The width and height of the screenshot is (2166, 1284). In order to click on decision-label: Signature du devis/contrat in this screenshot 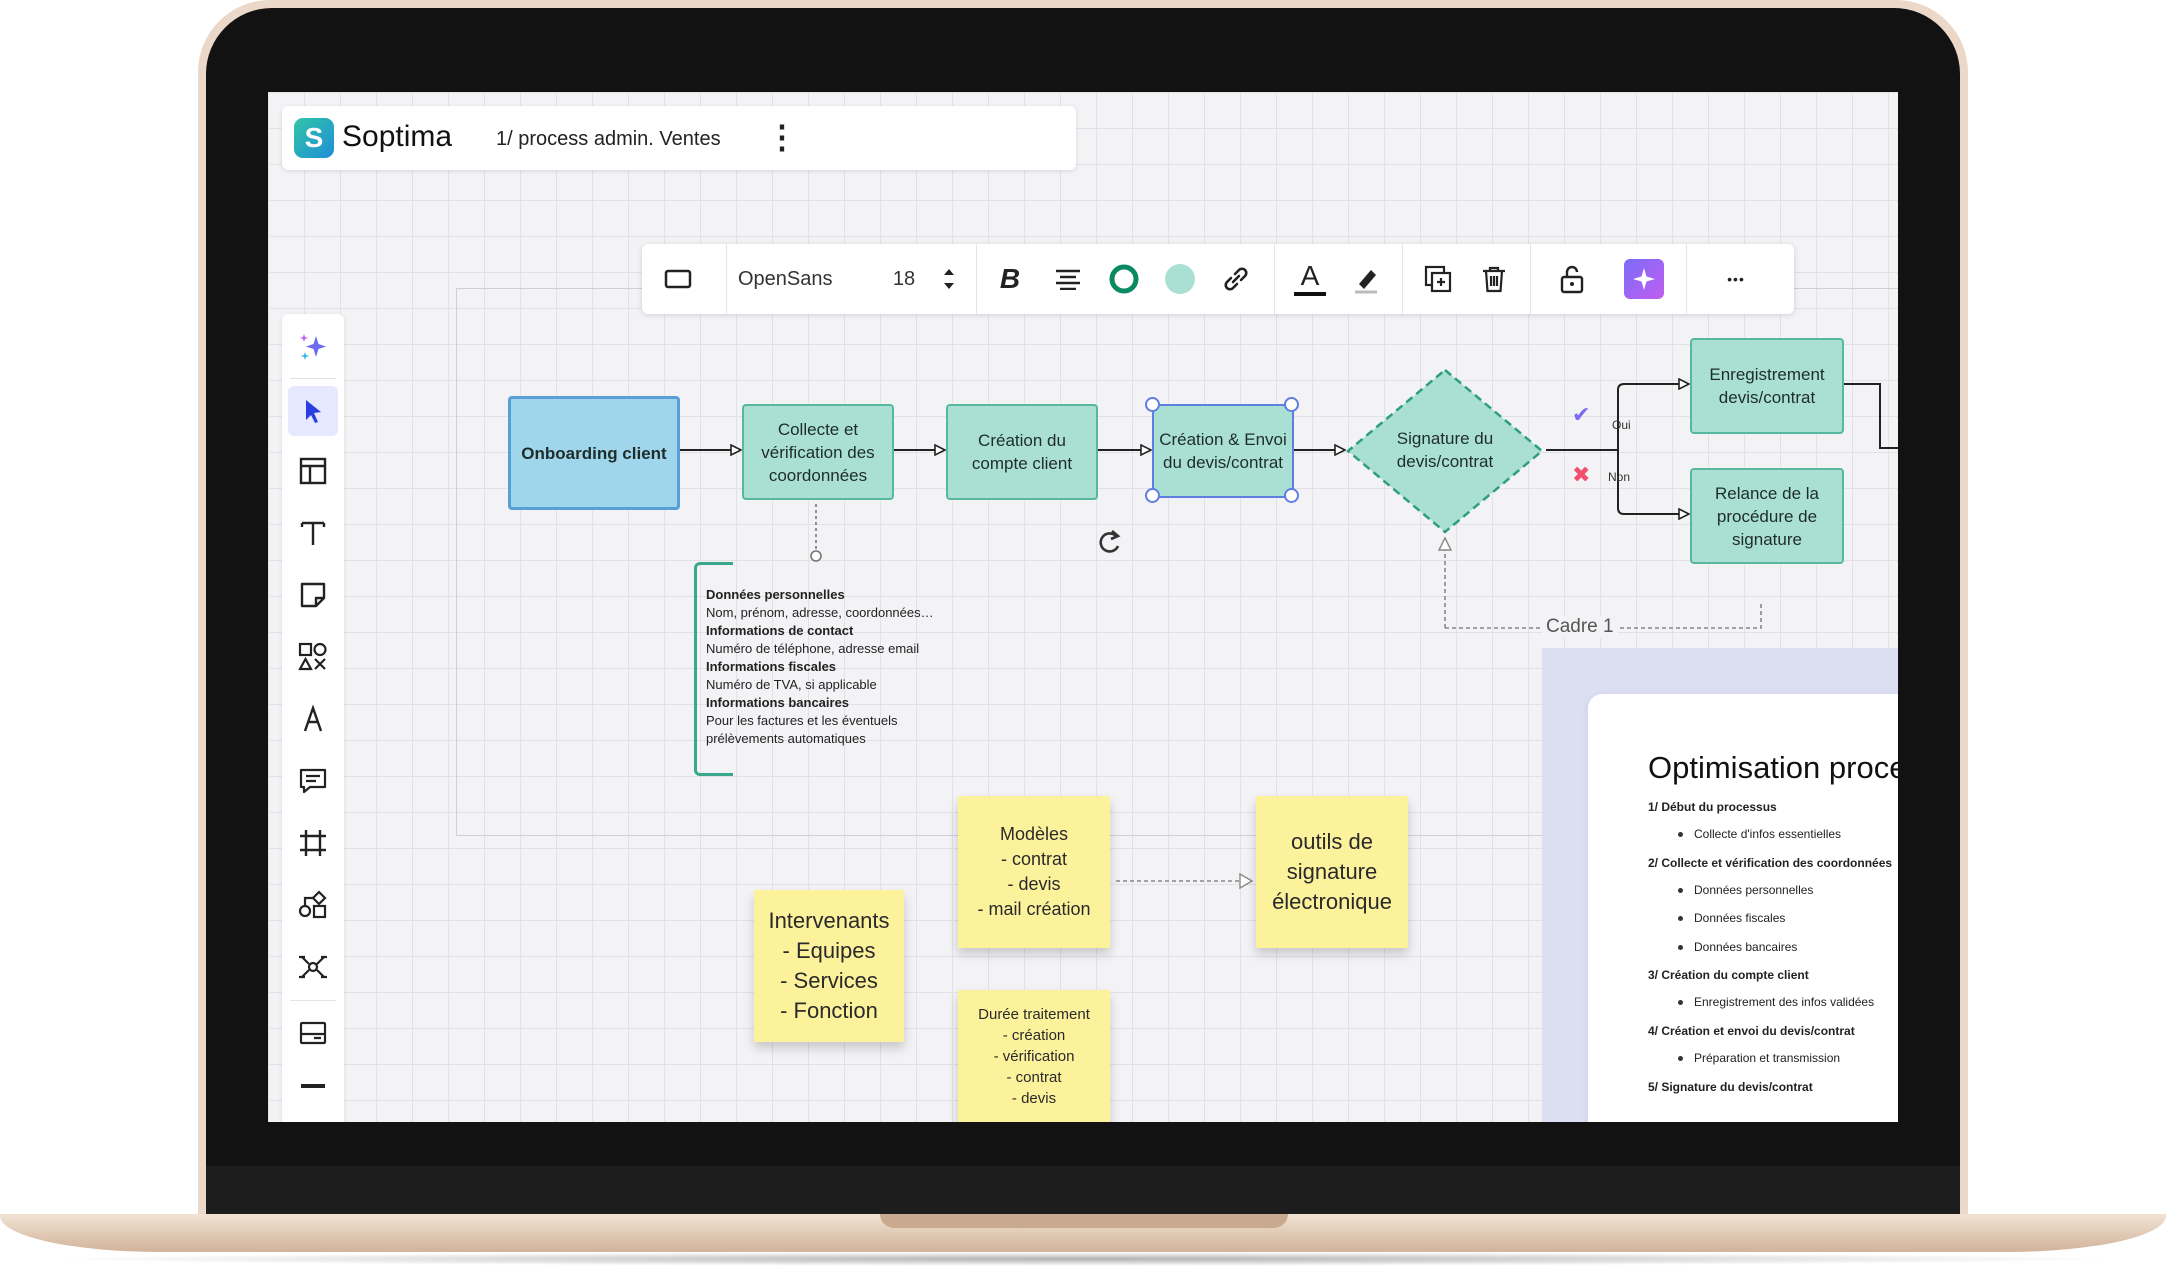, I will do `click(1445, 450)`.